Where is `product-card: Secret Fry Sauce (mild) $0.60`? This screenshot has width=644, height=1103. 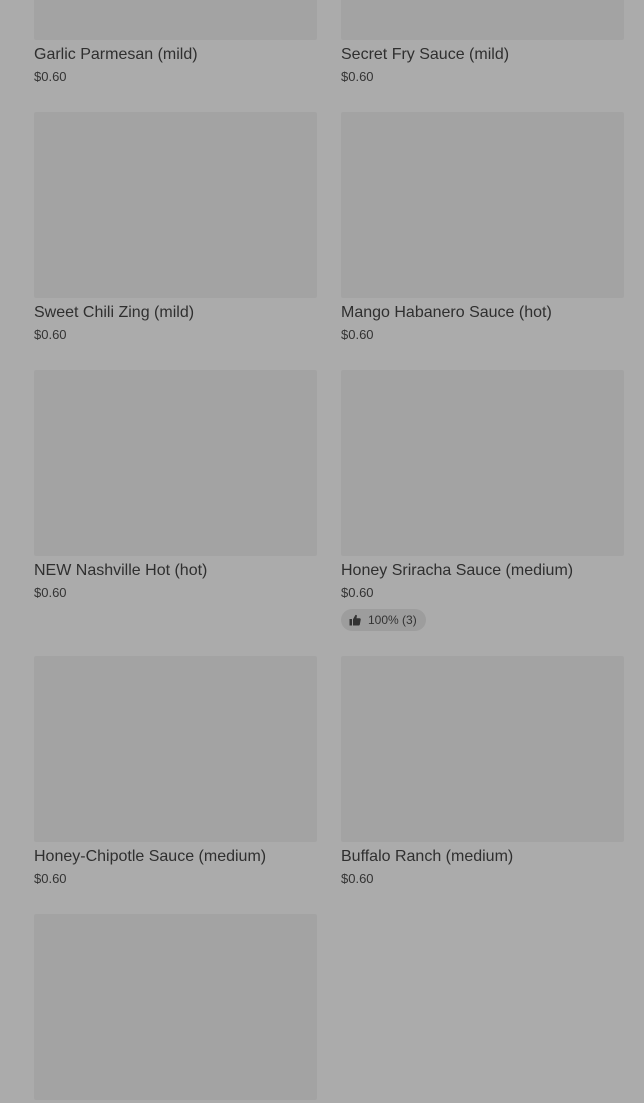
product-card: Secret Fry Sauce (mild) $0.60 is located at coordinates (482, 42).